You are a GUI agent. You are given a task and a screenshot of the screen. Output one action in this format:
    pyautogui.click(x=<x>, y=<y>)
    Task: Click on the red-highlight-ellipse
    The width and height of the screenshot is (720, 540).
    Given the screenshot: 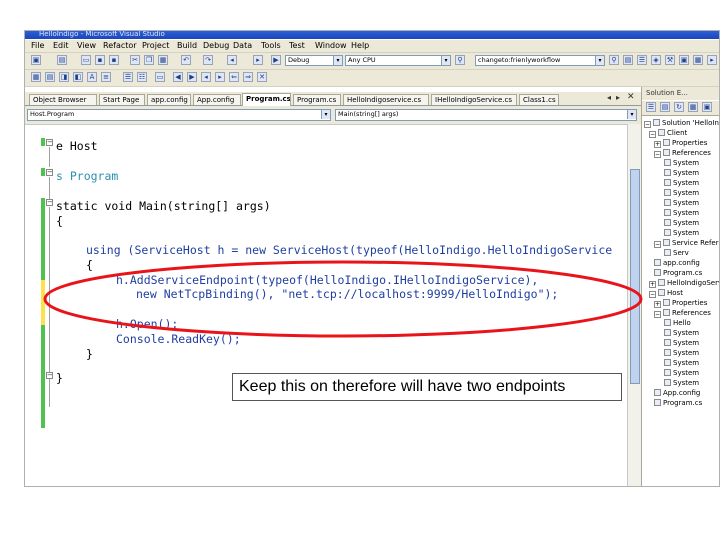 What is the action you would take?
    pyautogui.click(x=343, y=299)
    